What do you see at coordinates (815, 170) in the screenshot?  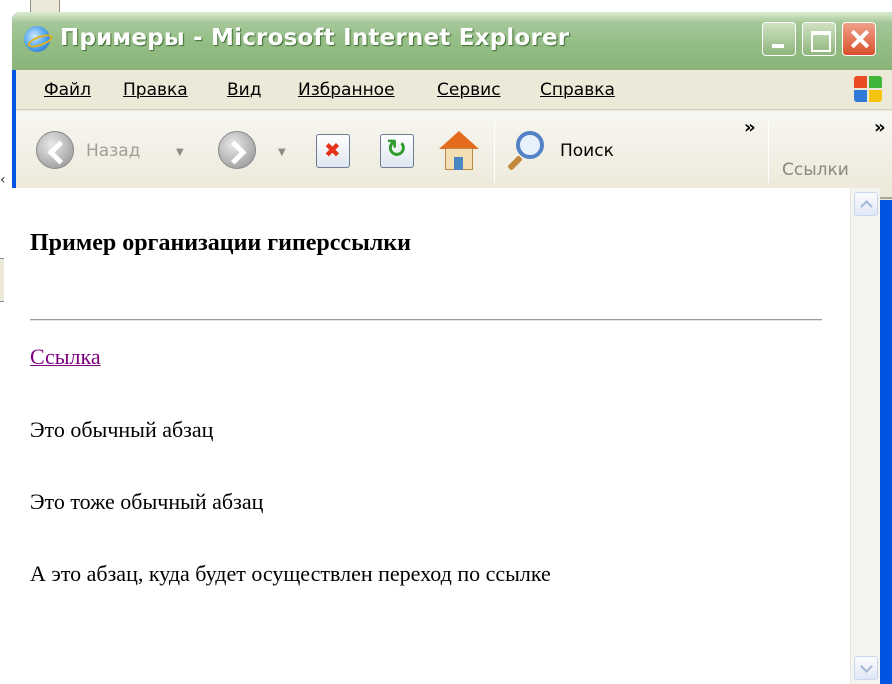 I see `links-label: Ссылки` at bounding box center [815, 170].